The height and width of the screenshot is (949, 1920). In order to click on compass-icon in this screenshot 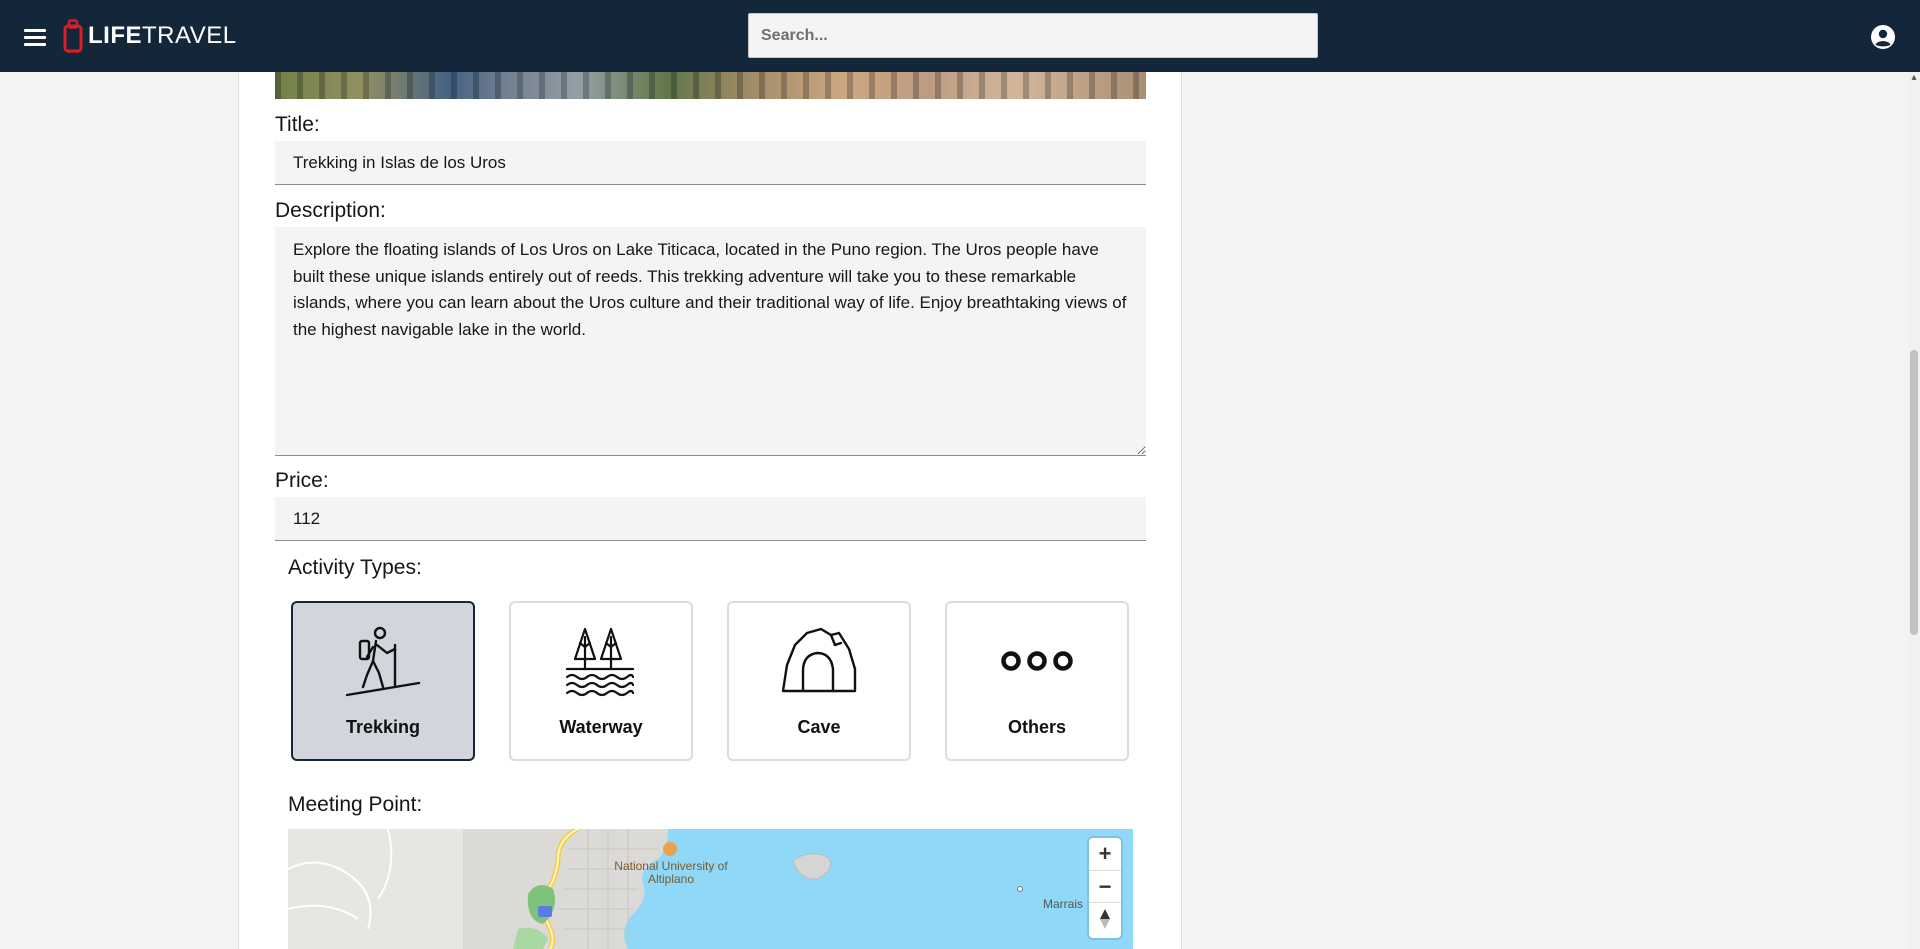, I will do `click(1105, 919)`.